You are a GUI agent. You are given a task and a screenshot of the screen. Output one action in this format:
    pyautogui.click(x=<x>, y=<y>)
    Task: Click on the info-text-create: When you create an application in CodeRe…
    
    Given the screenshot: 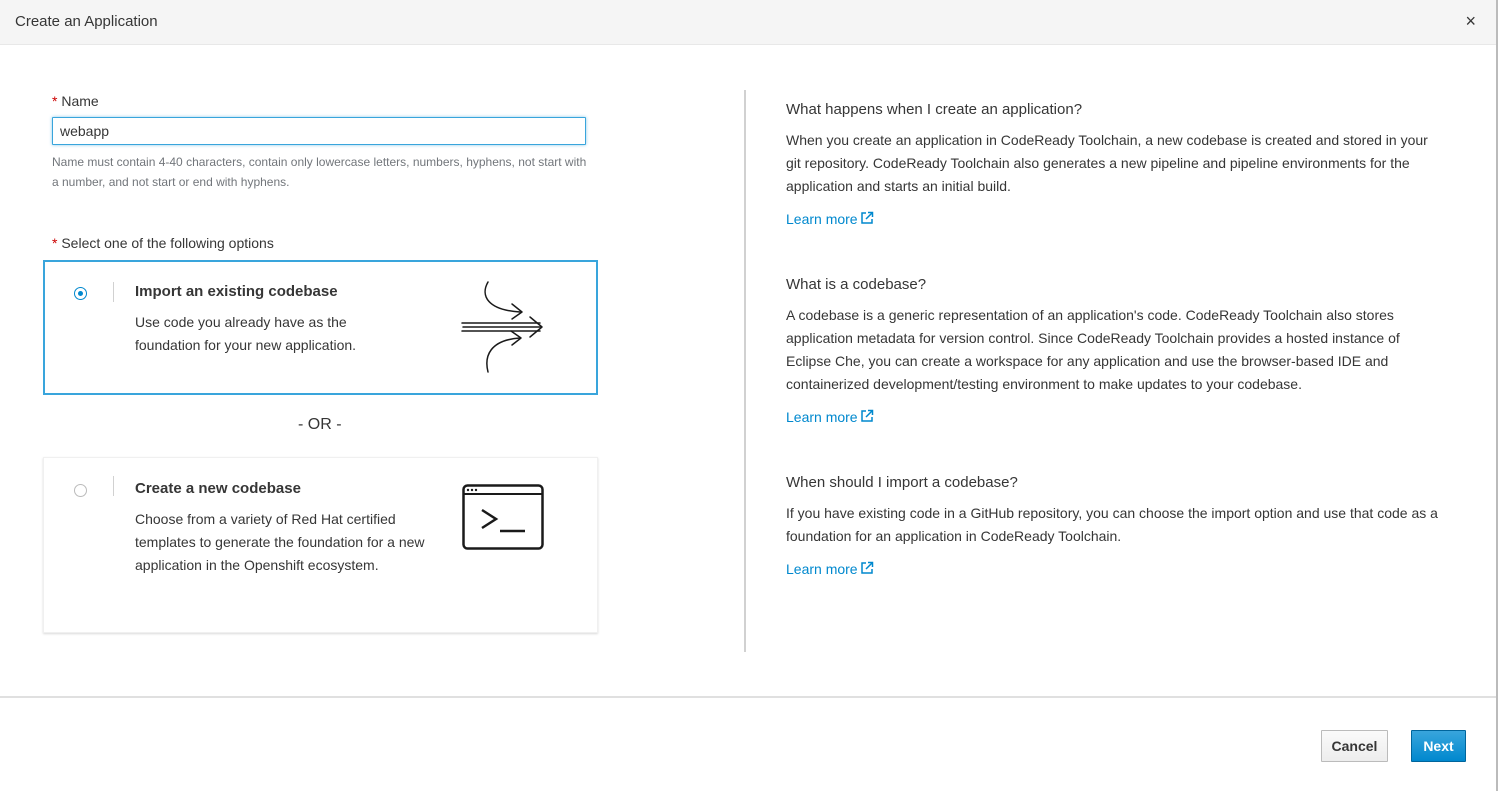 What is the action you would take?
    pyautogui.click(x=1107, y=163)
    